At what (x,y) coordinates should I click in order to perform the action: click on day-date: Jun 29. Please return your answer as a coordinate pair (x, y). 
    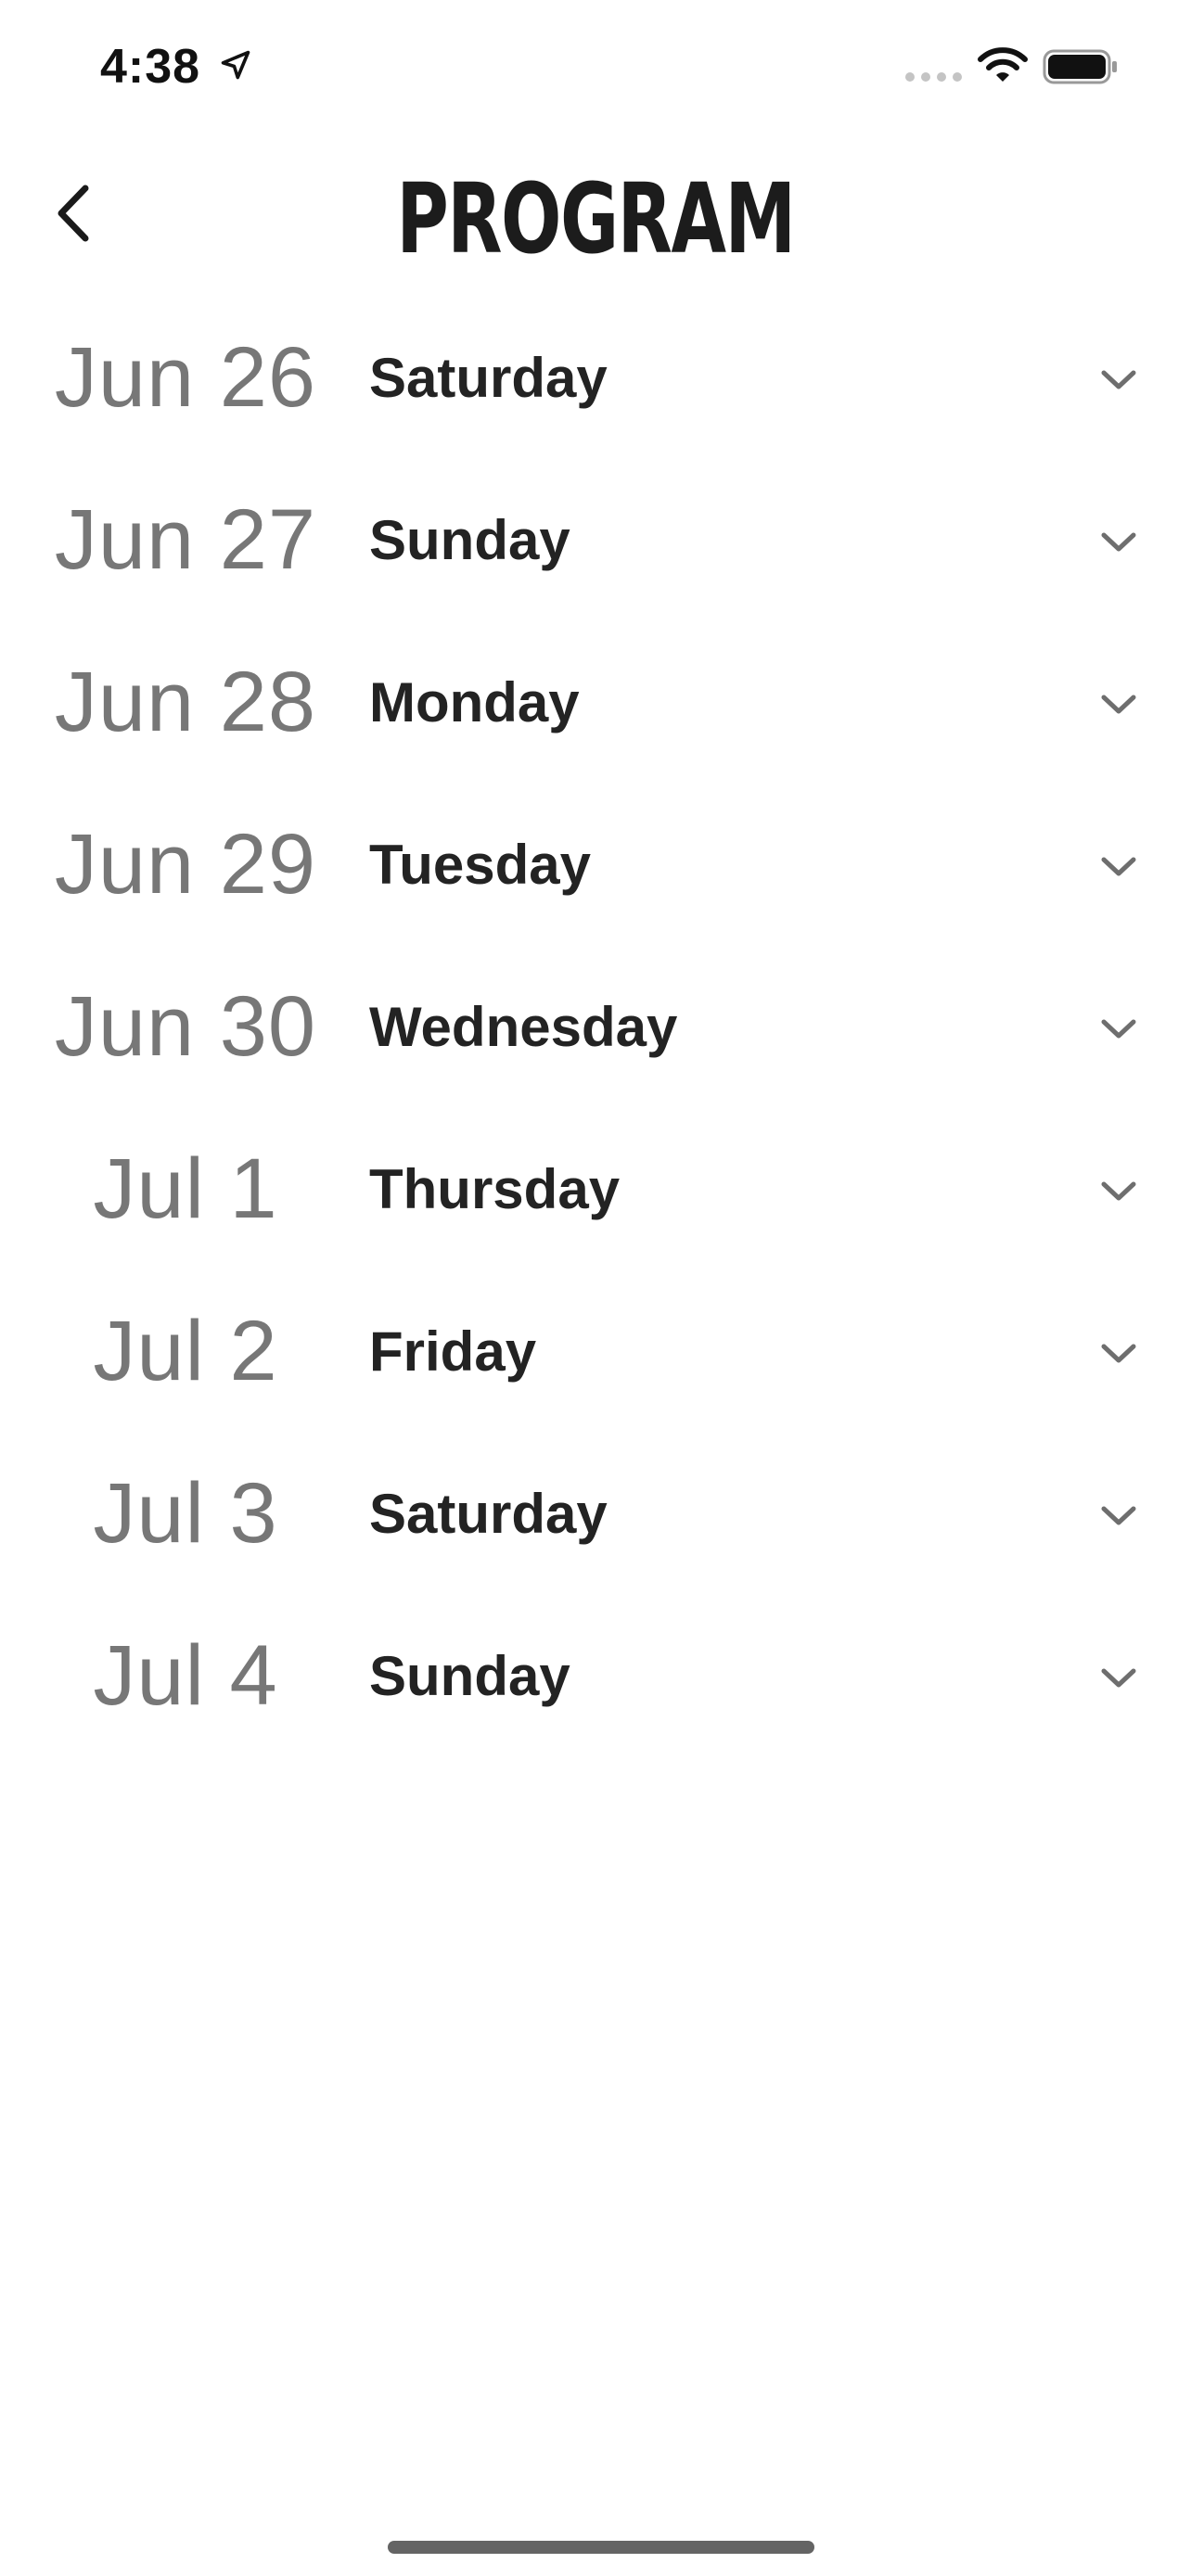
    Looking at the image, I should click on (185, 864).